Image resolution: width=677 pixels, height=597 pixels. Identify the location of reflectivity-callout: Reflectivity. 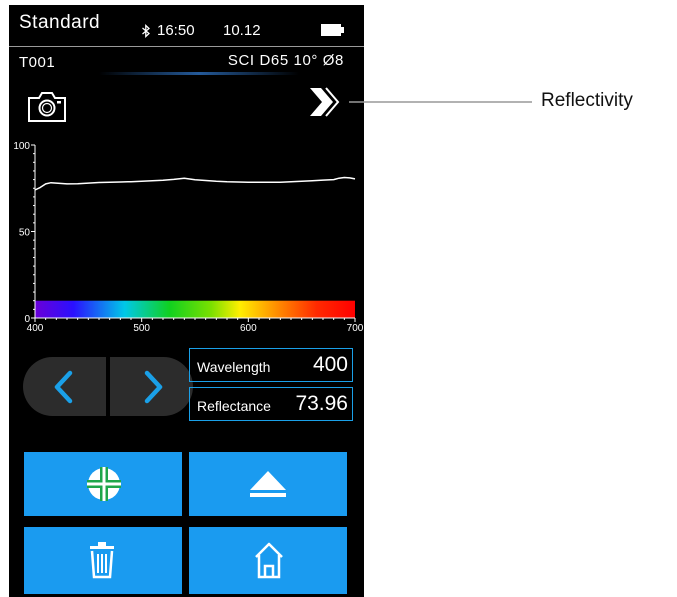
(587, 100).